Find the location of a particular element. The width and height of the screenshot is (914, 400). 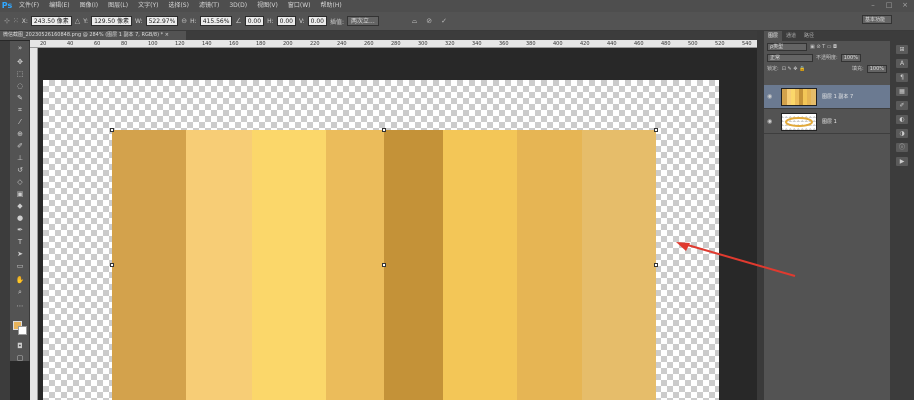

transform-tool-icon: ⊹ is located at coordinates (7, 21).